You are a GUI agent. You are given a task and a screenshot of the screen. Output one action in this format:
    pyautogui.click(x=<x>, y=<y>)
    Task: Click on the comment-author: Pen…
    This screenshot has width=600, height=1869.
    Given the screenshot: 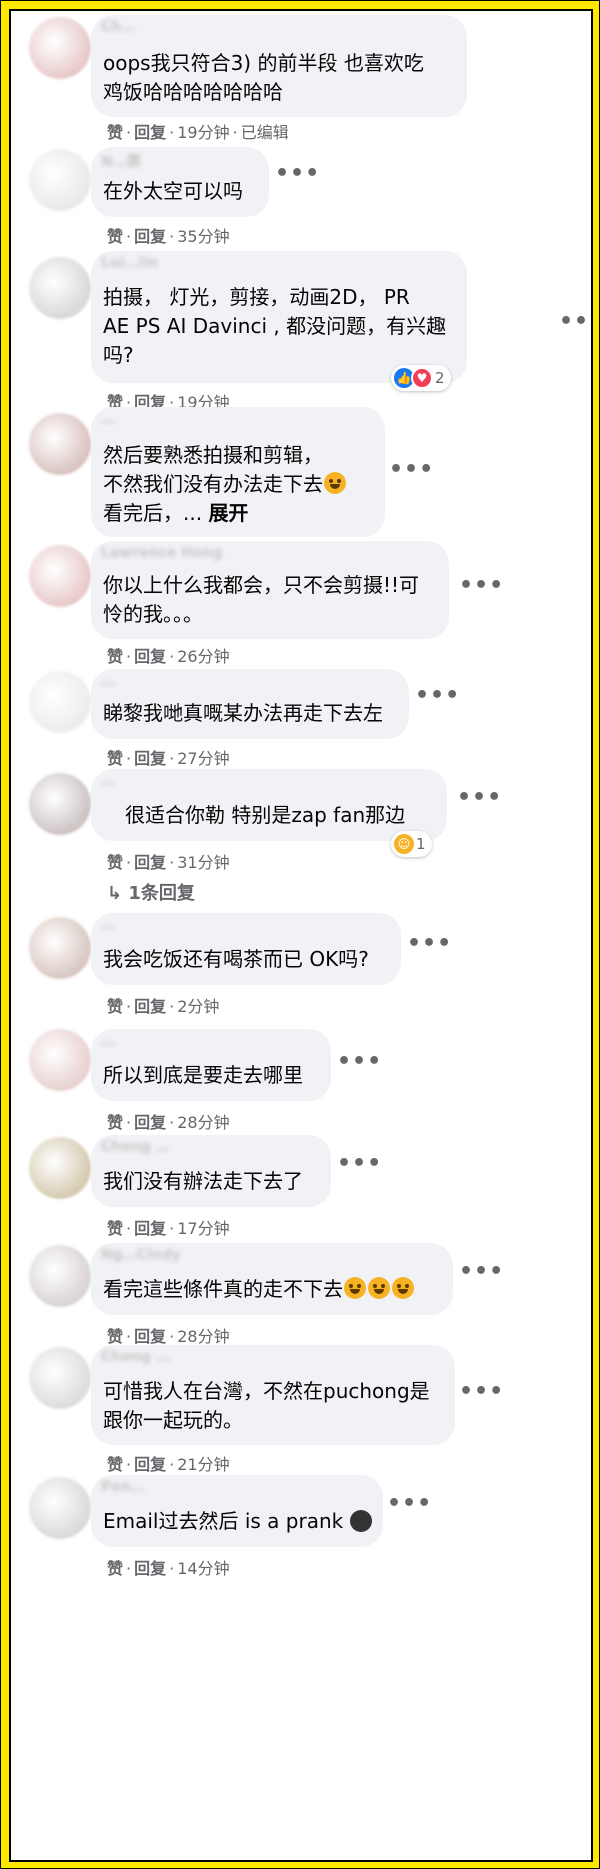 What is the action you would take?
    pyautogui.click(x=123, y=1488)
    